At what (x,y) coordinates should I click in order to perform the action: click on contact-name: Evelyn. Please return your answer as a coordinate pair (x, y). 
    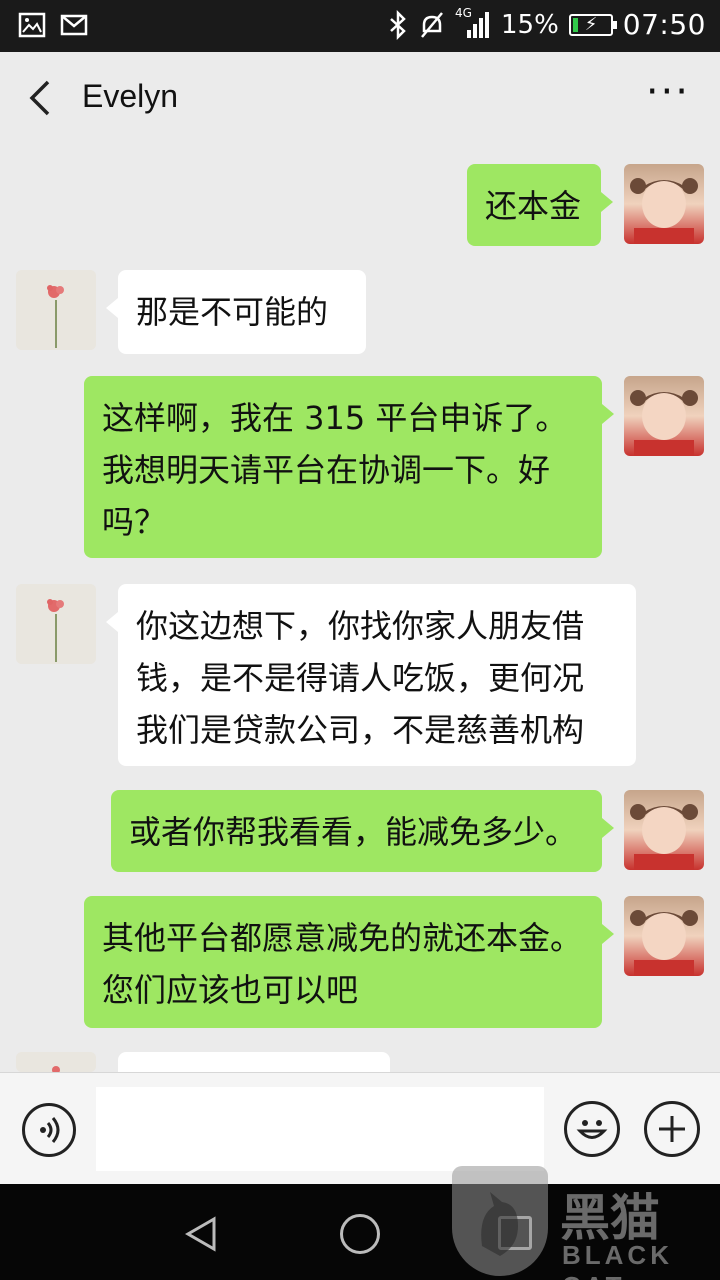
    Looking at the image, I should click on (130, 96).